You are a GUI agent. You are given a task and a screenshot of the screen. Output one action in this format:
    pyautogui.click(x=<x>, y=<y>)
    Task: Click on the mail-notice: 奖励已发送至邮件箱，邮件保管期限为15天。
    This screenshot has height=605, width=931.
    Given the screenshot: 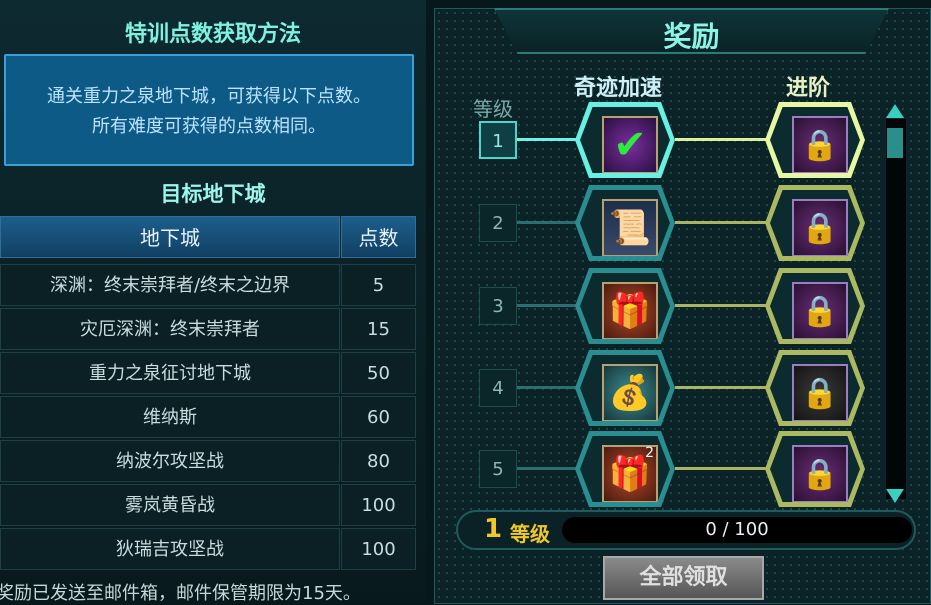 What is the action you would take?
    pyautogui.click(x=180, y=593)
    